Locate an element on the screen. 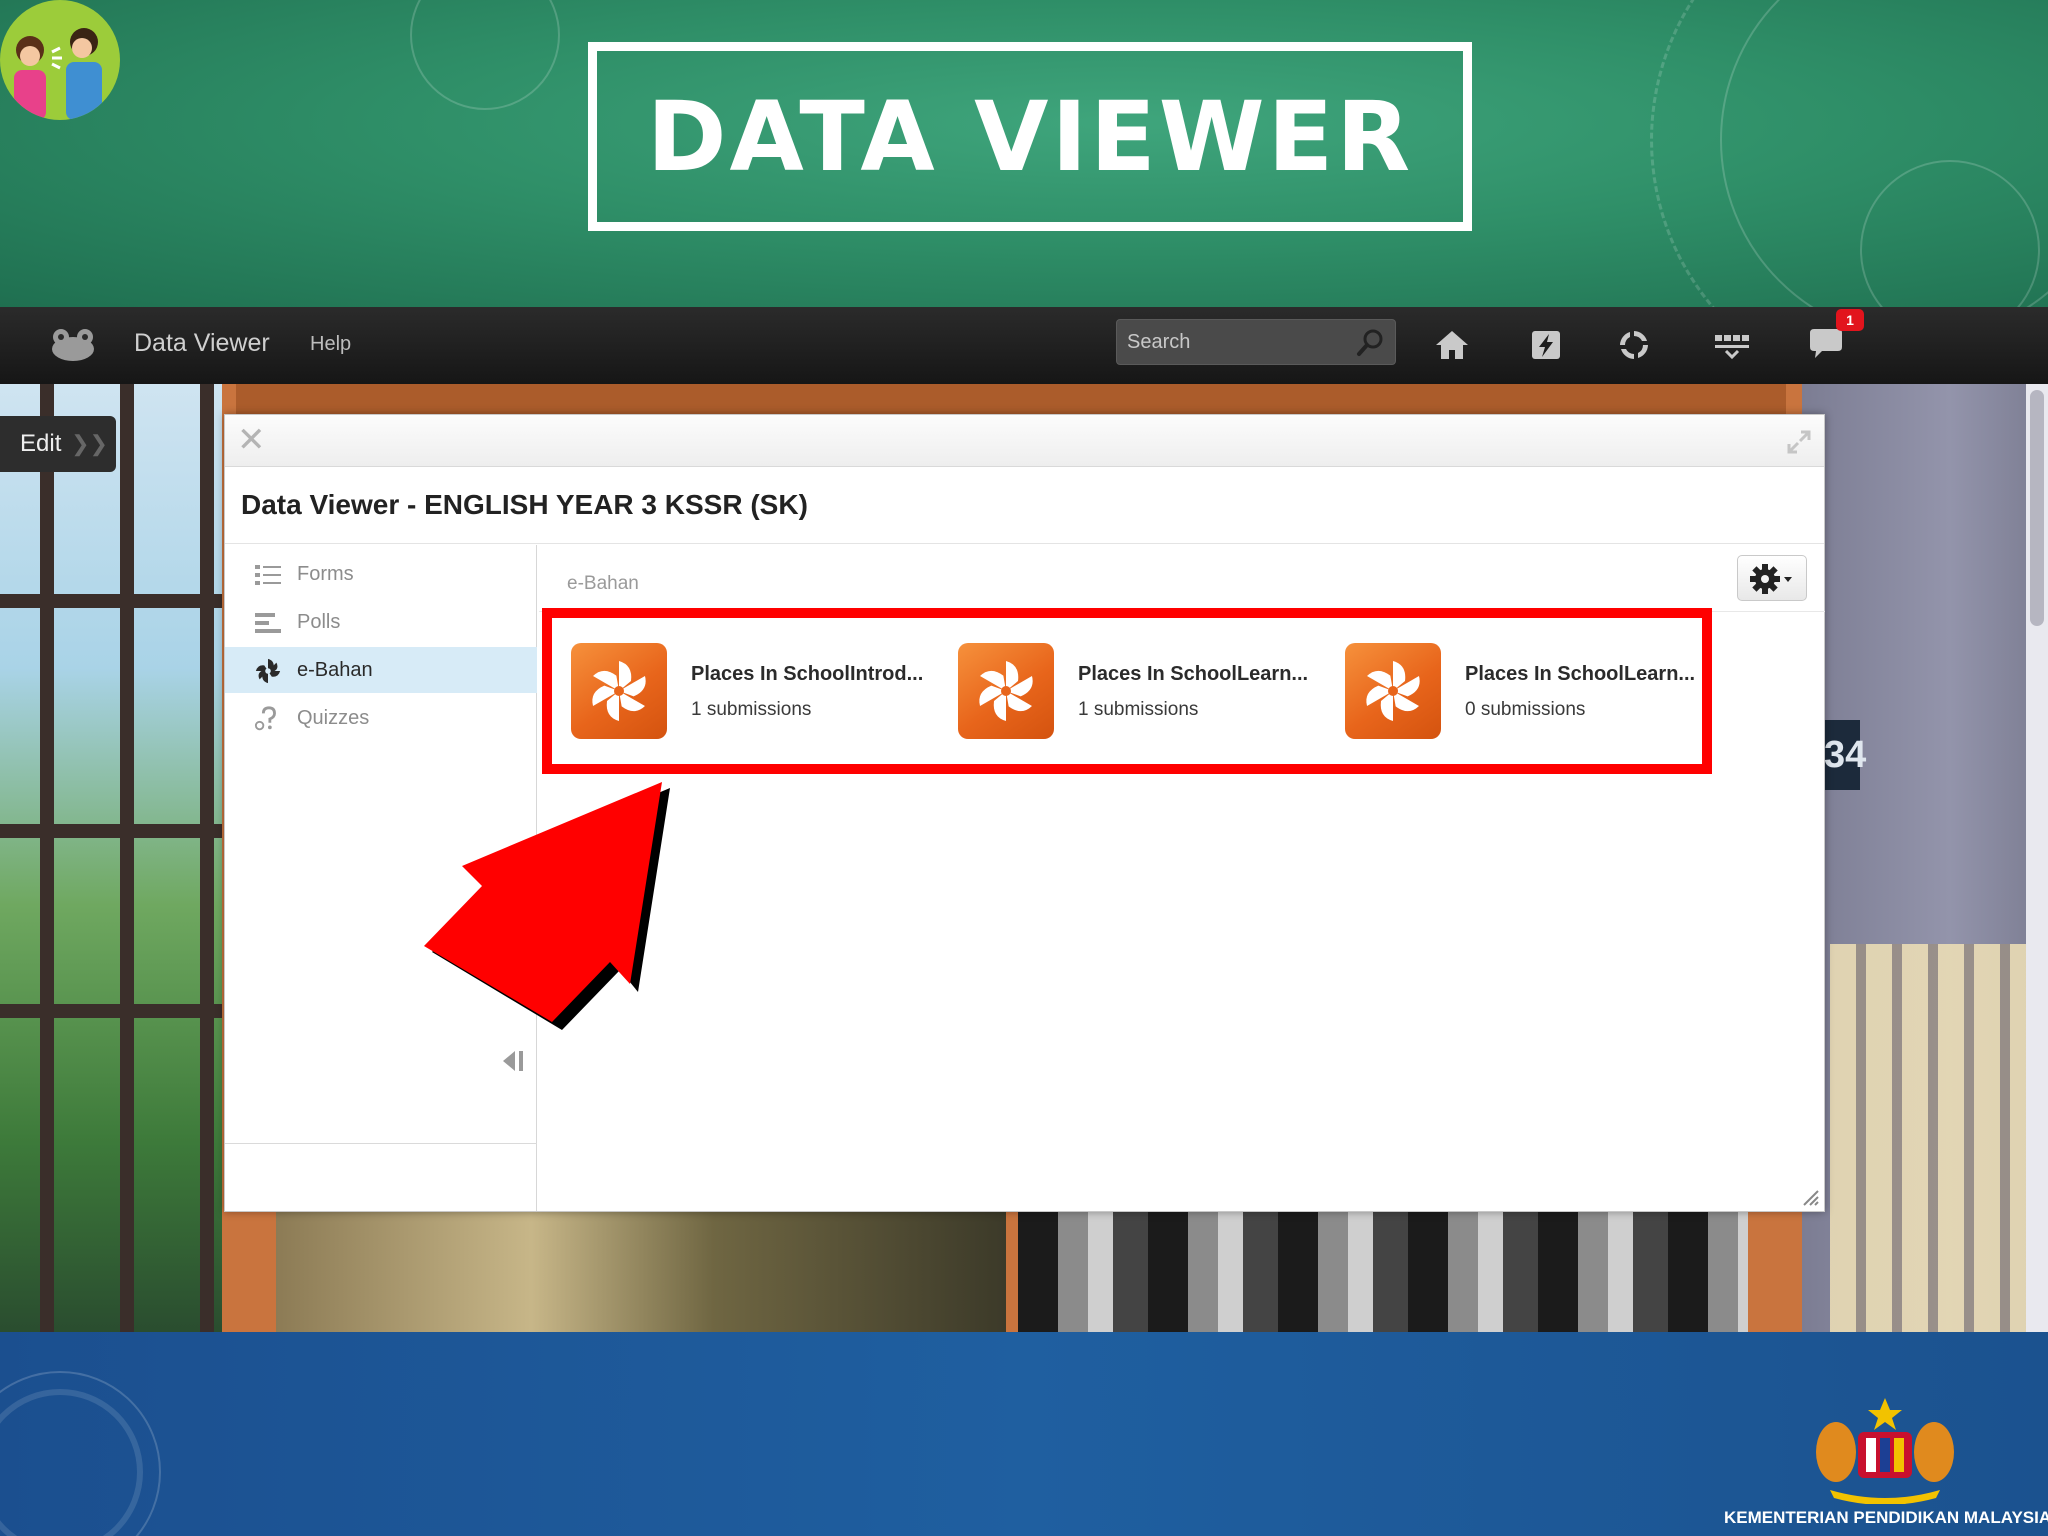 The image size is (2048, 1536). question-icon is located at coordinates (265, 718).